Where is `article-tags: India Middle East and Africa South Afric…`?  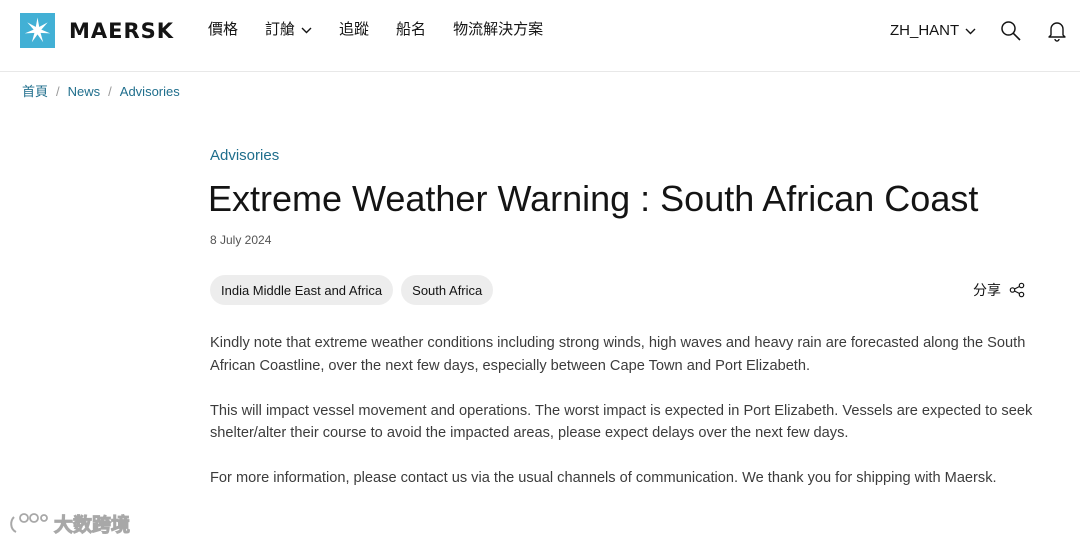
article-tags: India Middle East and Africa South Afric… is located at coordinates (355, 290).